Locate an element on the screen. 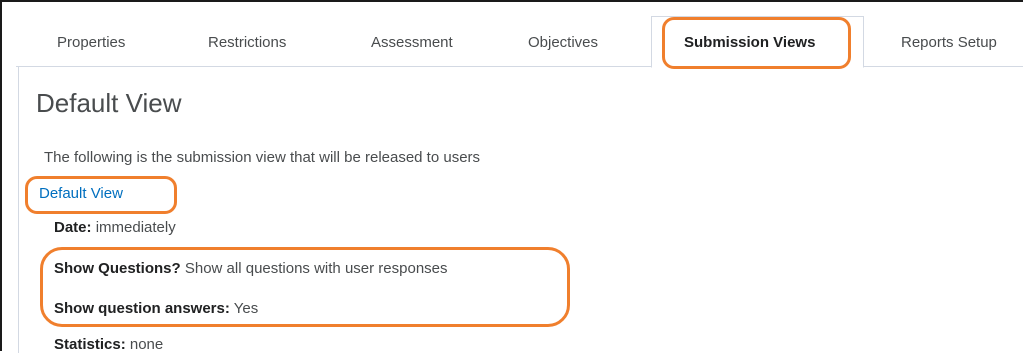  show-answers-detail: Show question answers: Yes is located at coordinates (156, 308).